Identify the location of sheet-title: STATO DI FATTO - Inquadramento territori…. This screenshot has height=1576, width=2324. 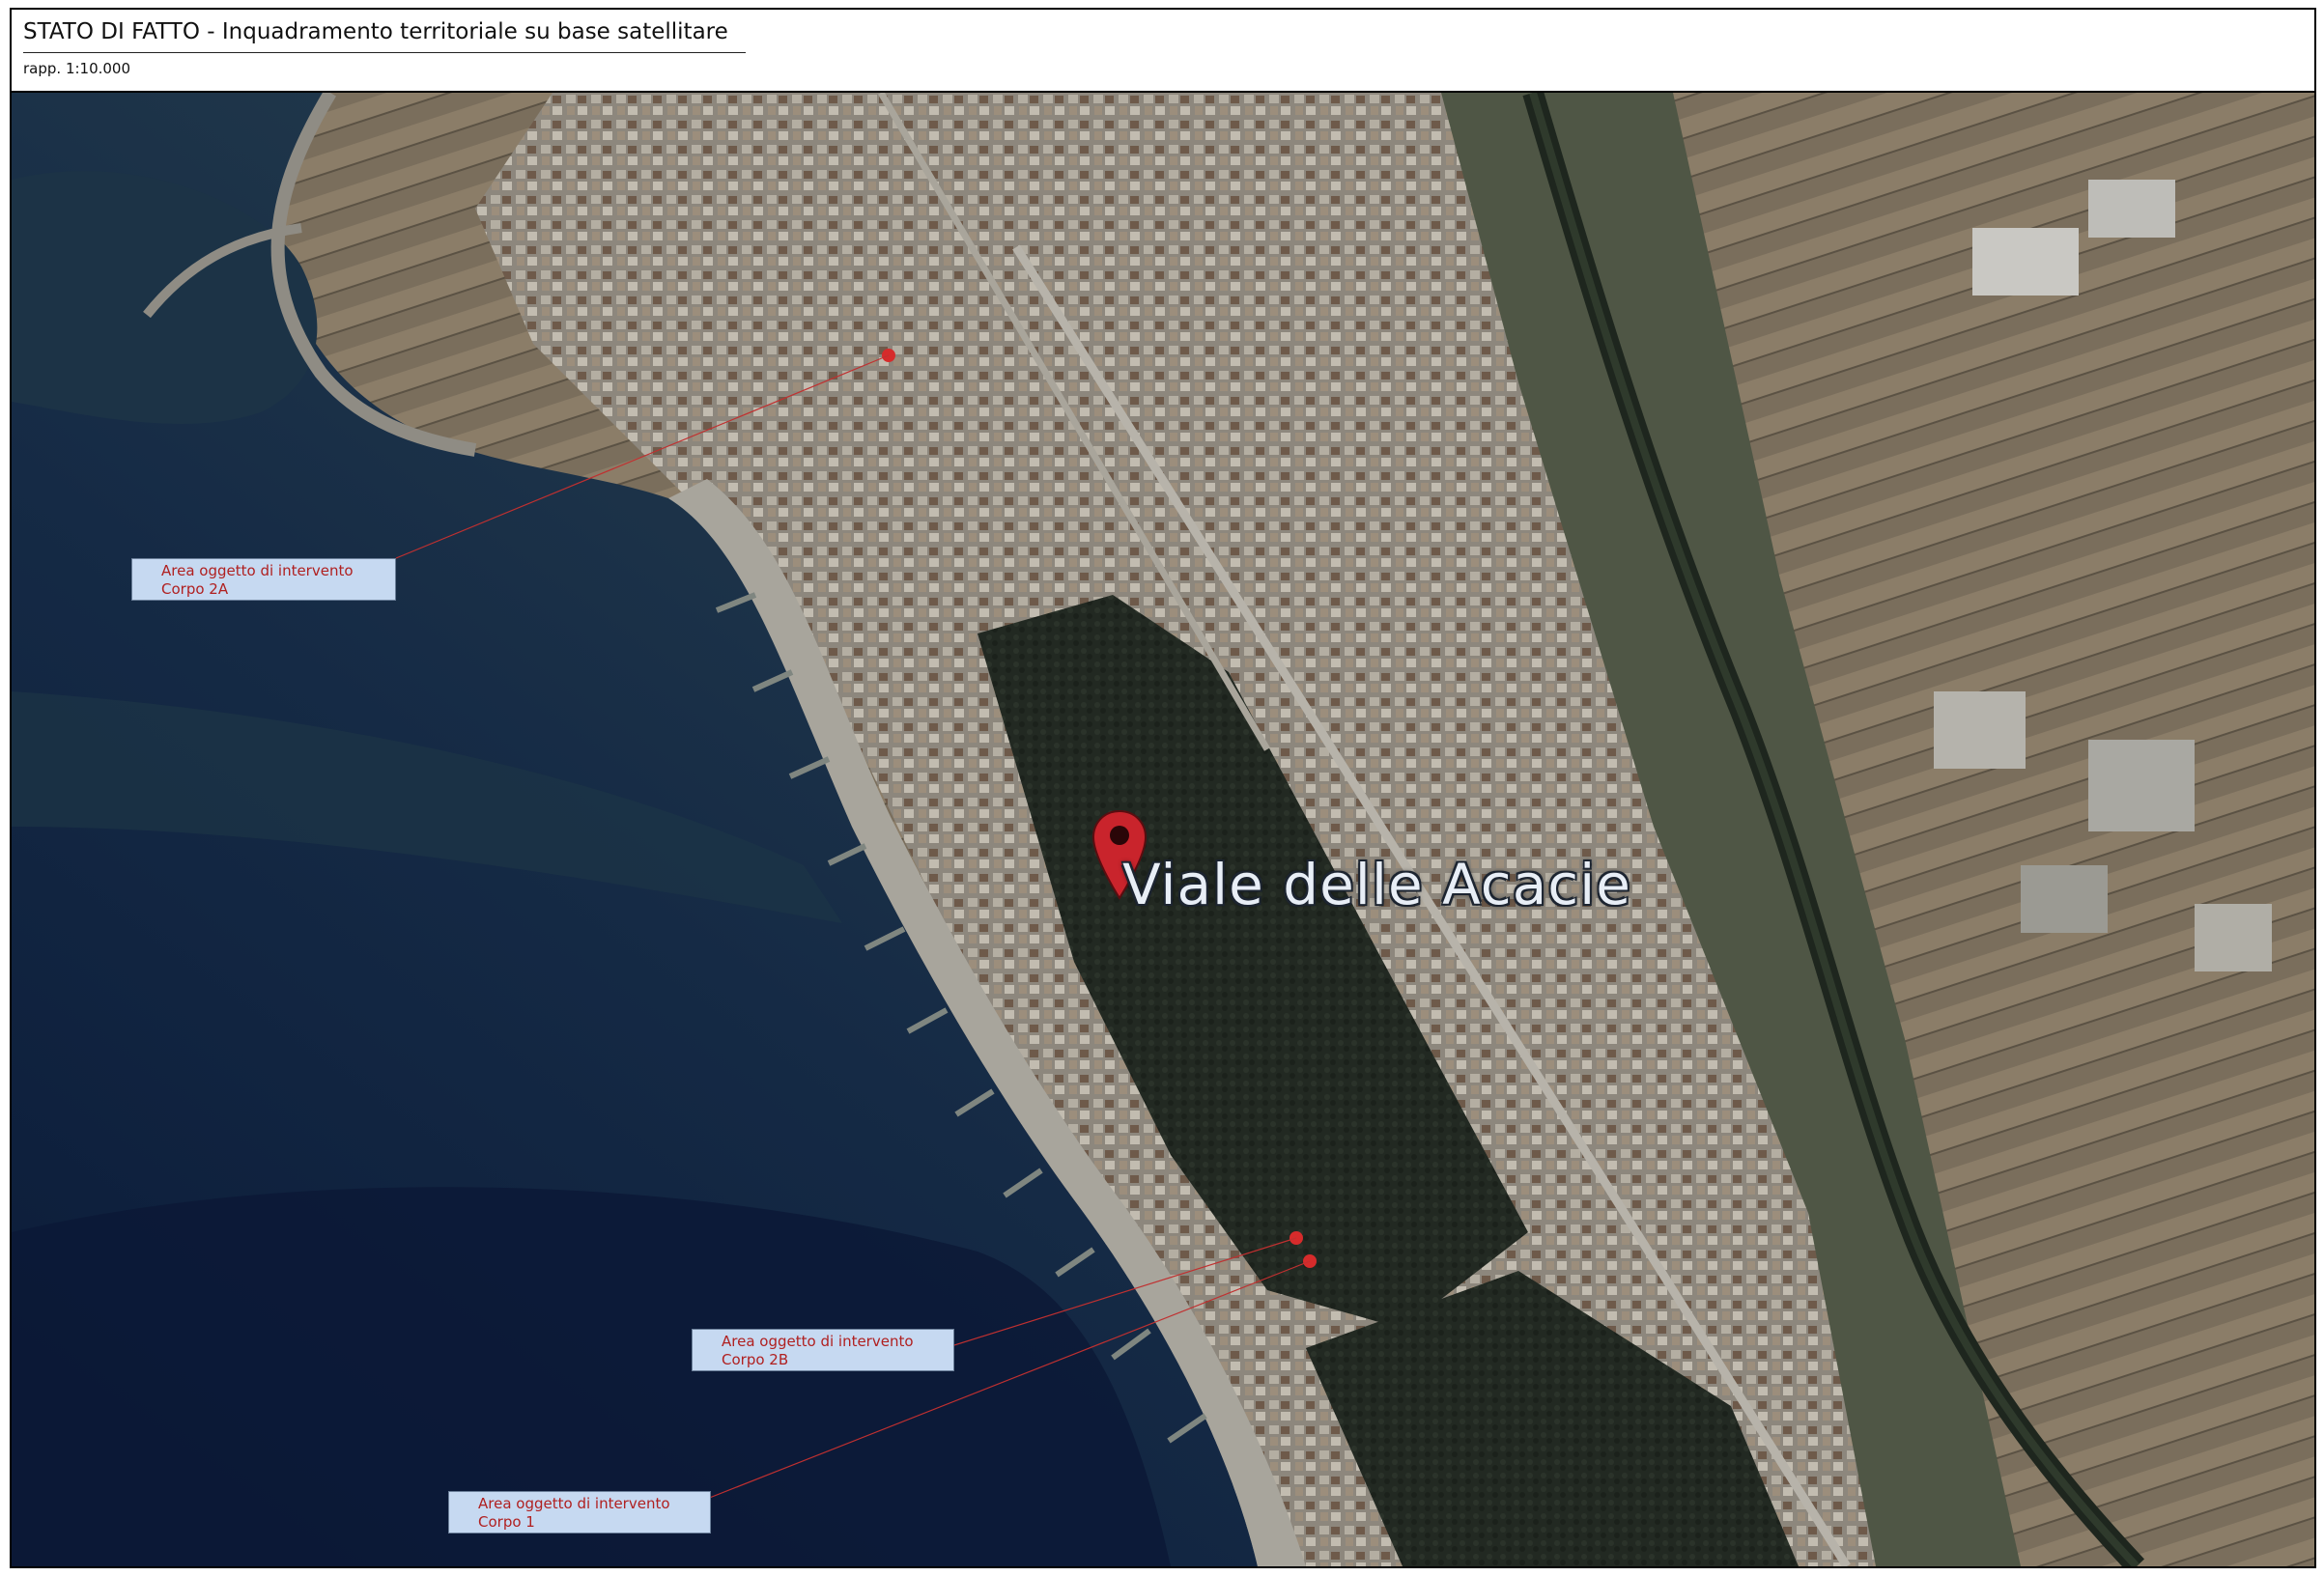
(375, 31).